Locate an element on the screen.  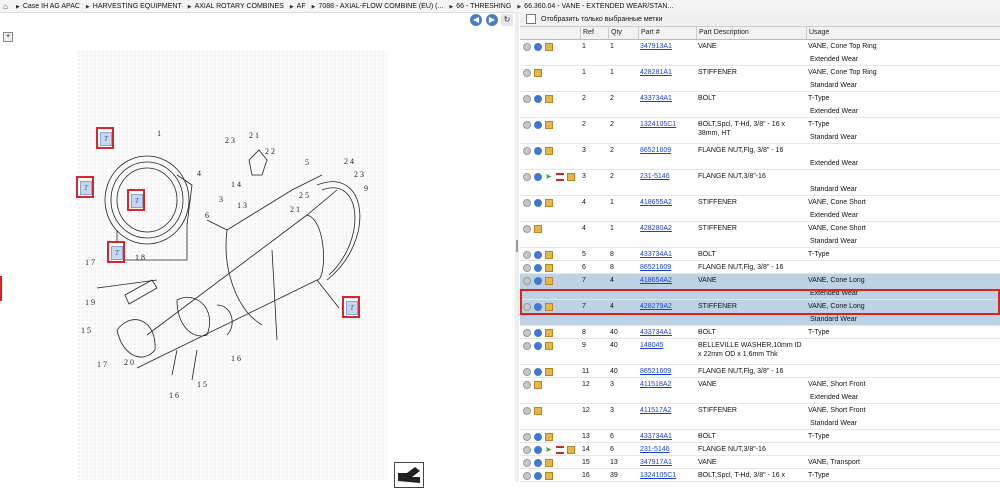
table-row: 13 6 433734A1 BOLT T-Type is located at coordinates (760, 436).